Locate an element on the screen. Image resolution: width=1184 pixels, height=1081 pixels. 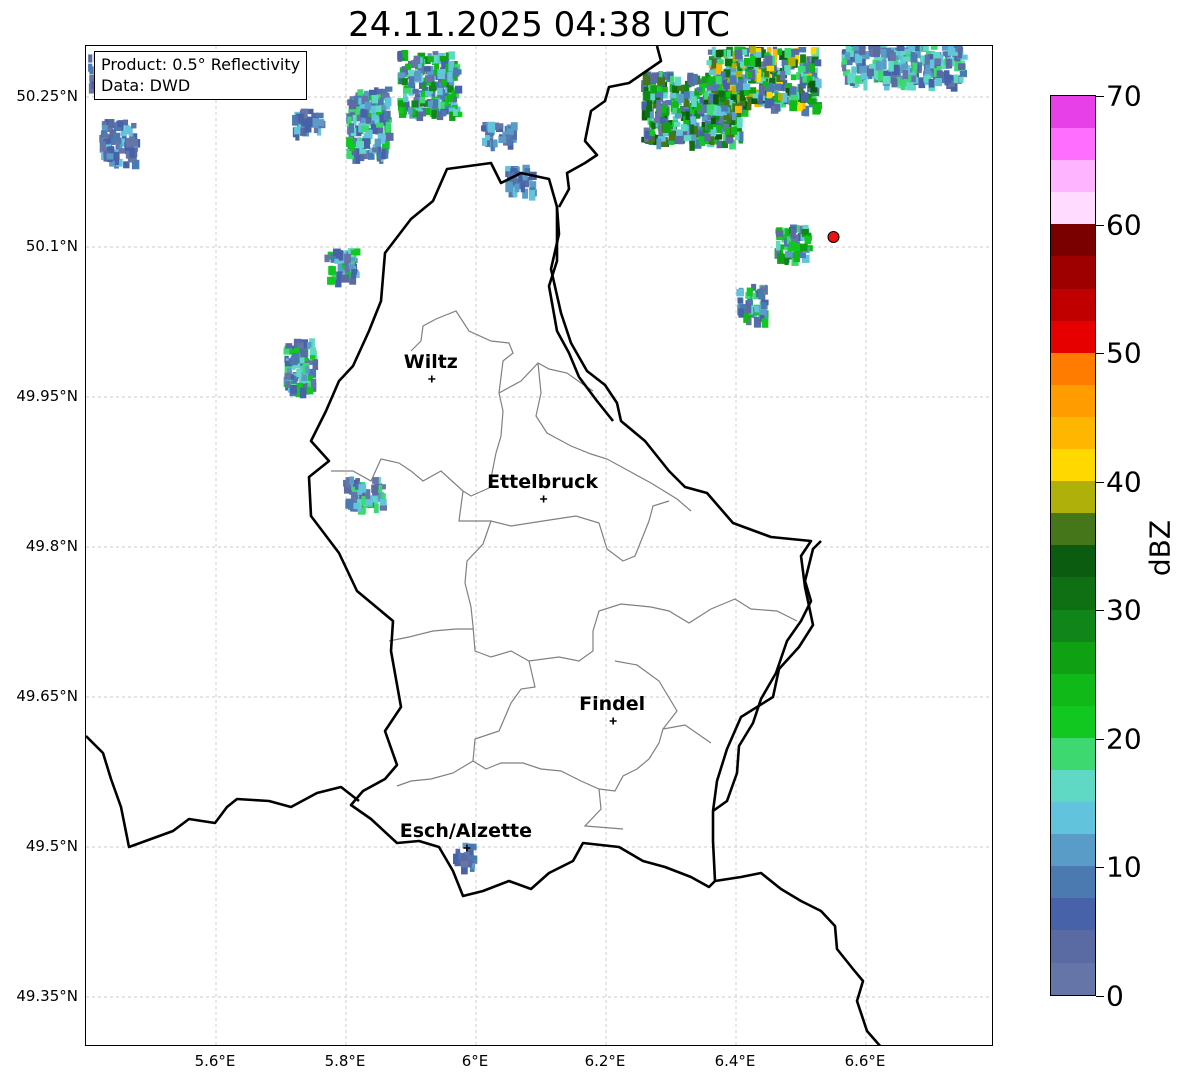
colorbar is located at coordinates (1073, 545).